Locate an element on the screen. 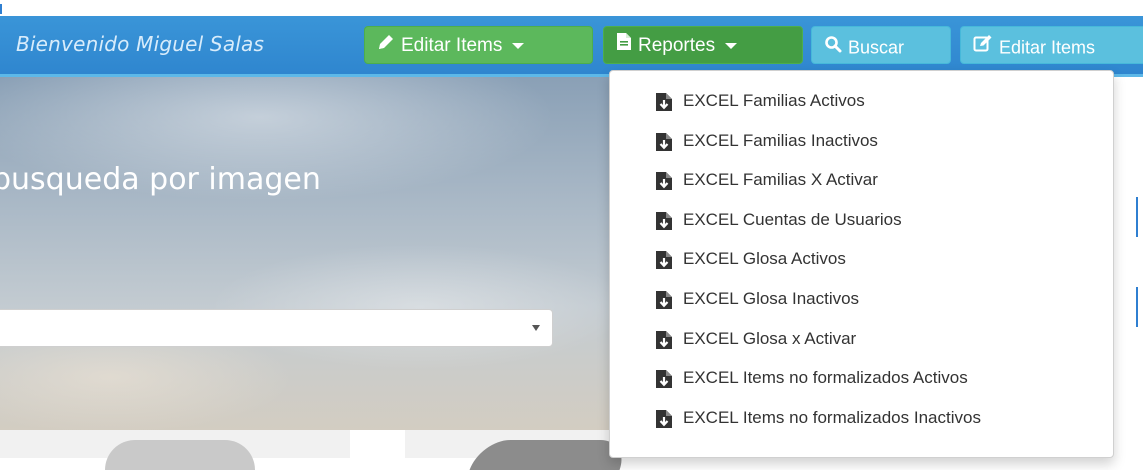  edit-items-label: Editar Items is located at coordinates (452, 45).